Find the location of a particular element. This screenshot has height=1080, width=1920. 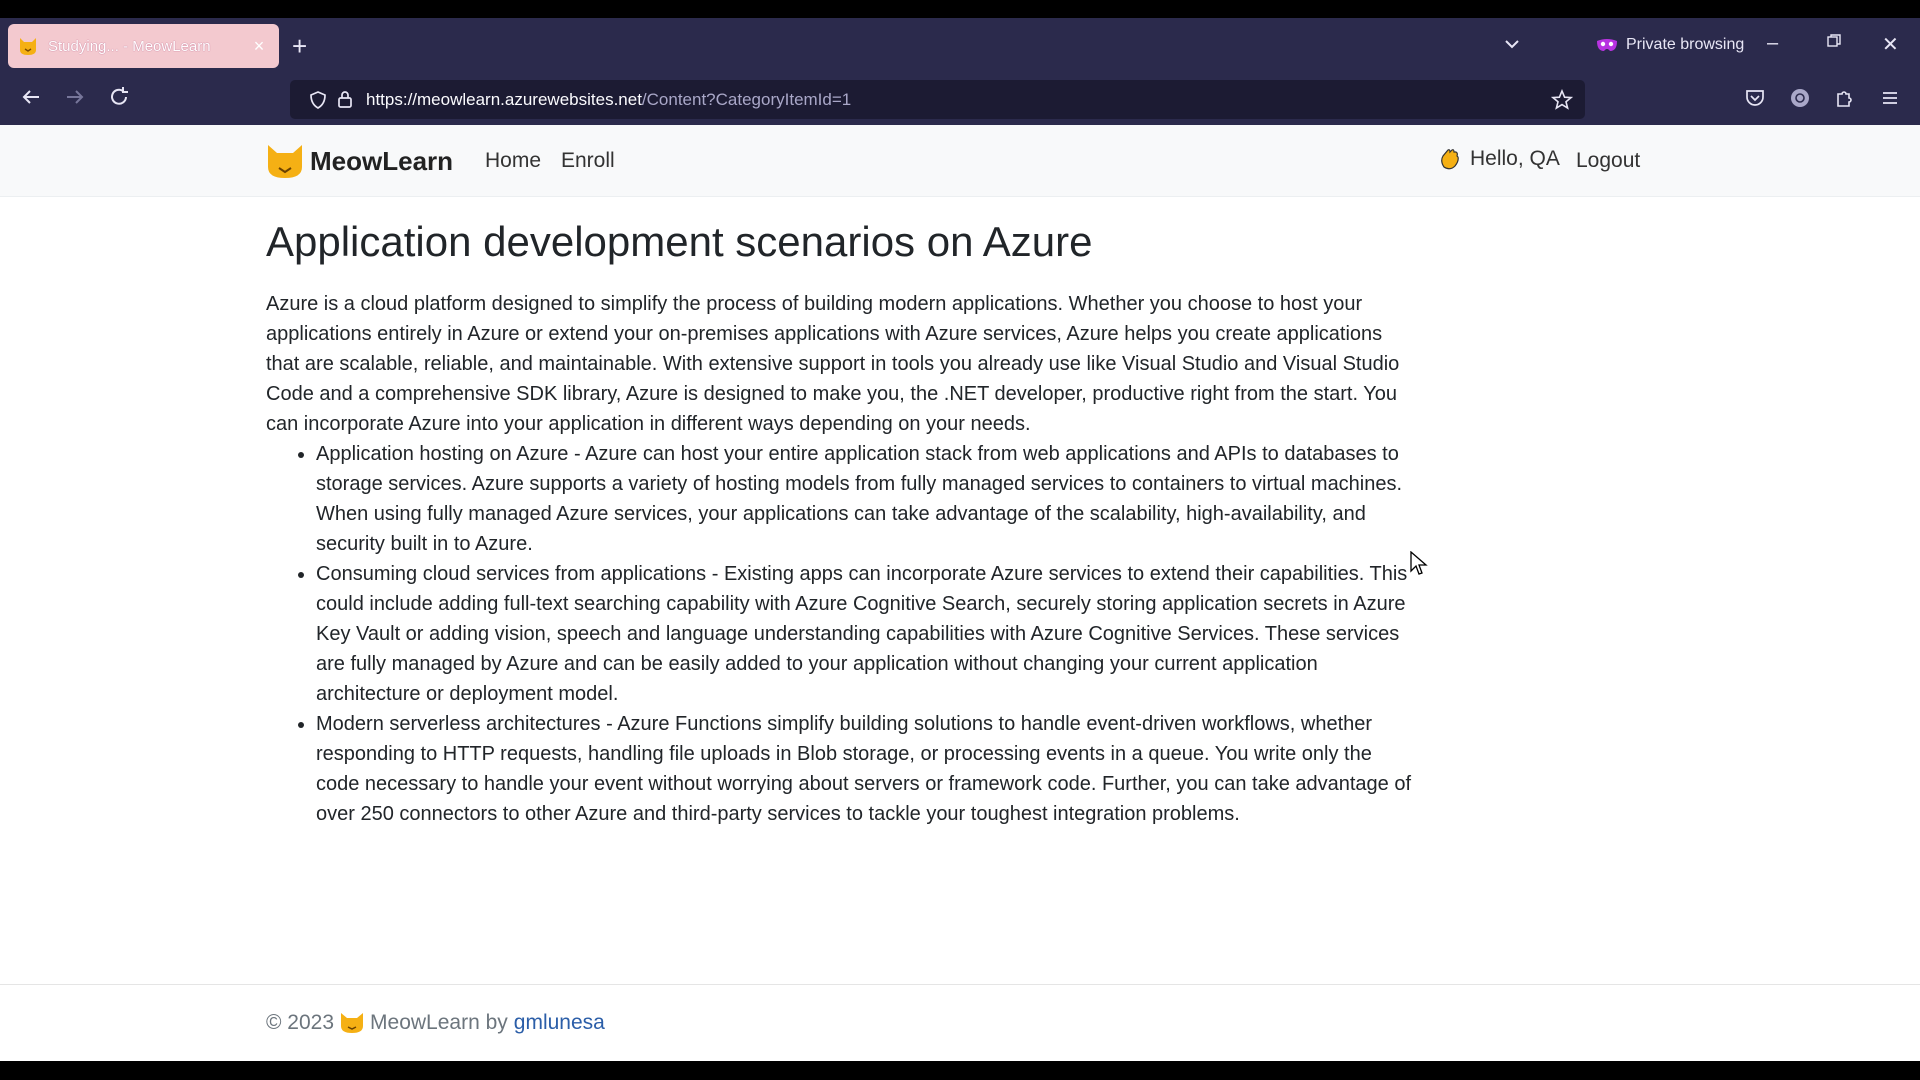

reload-icon is located at coordinates (119, 99).